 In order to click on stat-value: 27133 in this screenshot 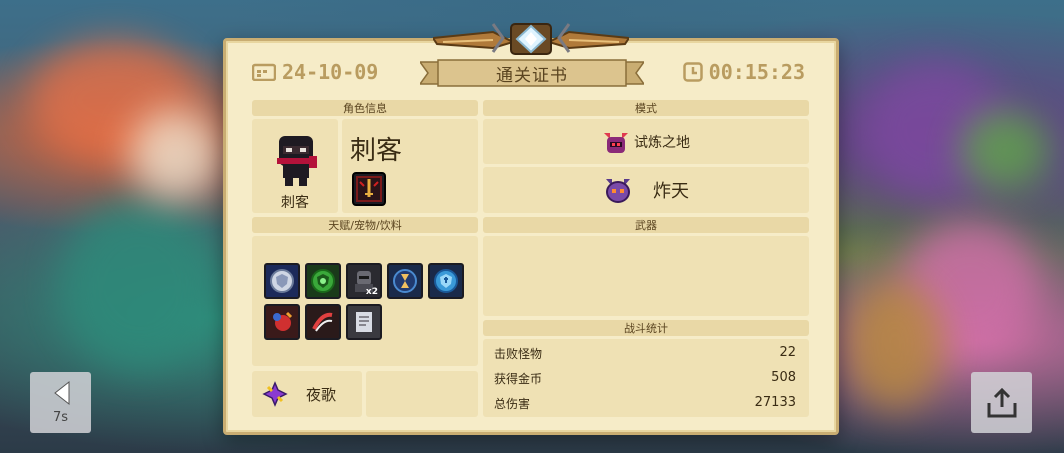, I will do `click(775, 402)`.